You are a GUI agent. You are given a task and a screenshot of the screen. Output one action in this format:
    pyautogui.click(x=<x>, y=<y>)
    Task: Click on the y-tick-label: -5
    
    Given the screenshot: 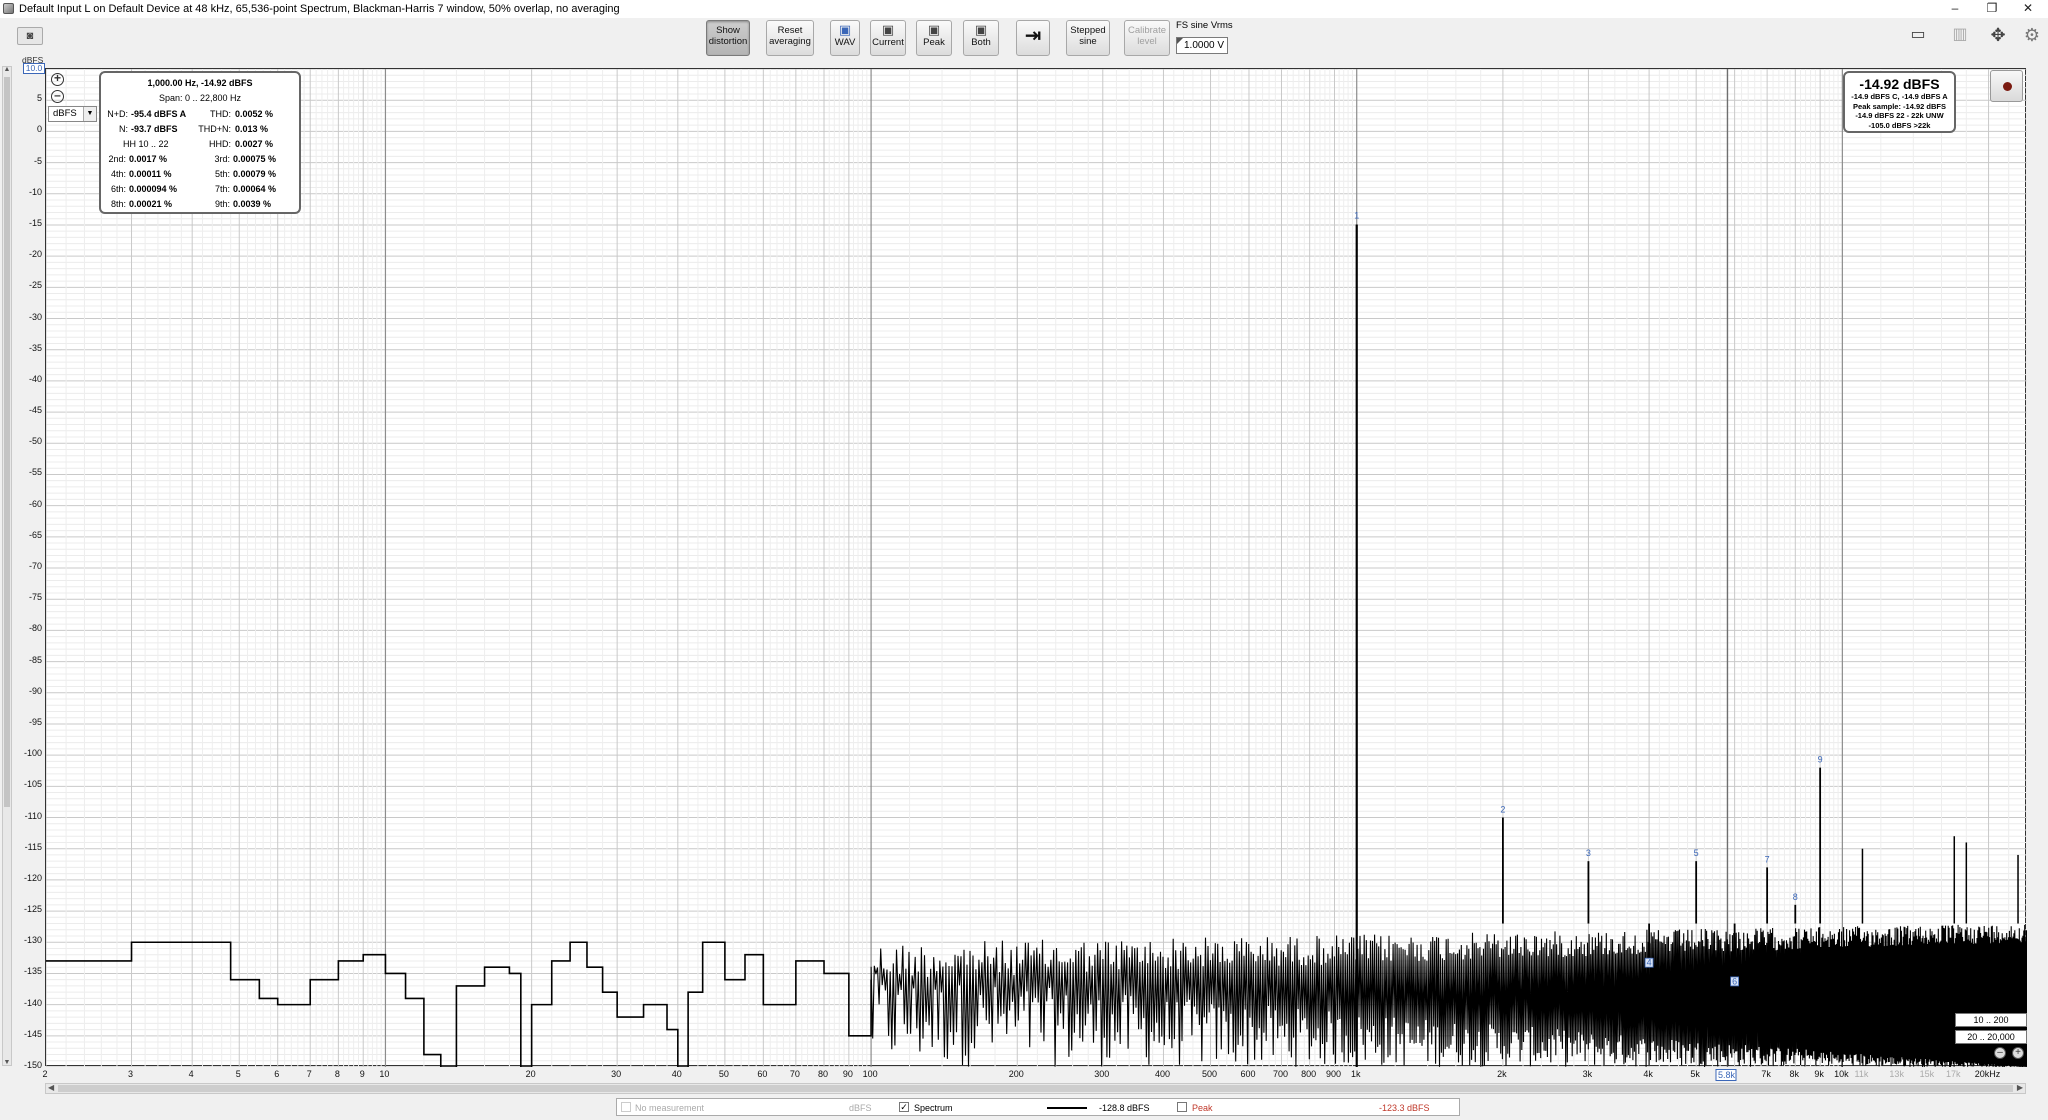 What is the action you would take?
    pyautogui.click(x=37, y=160)
    